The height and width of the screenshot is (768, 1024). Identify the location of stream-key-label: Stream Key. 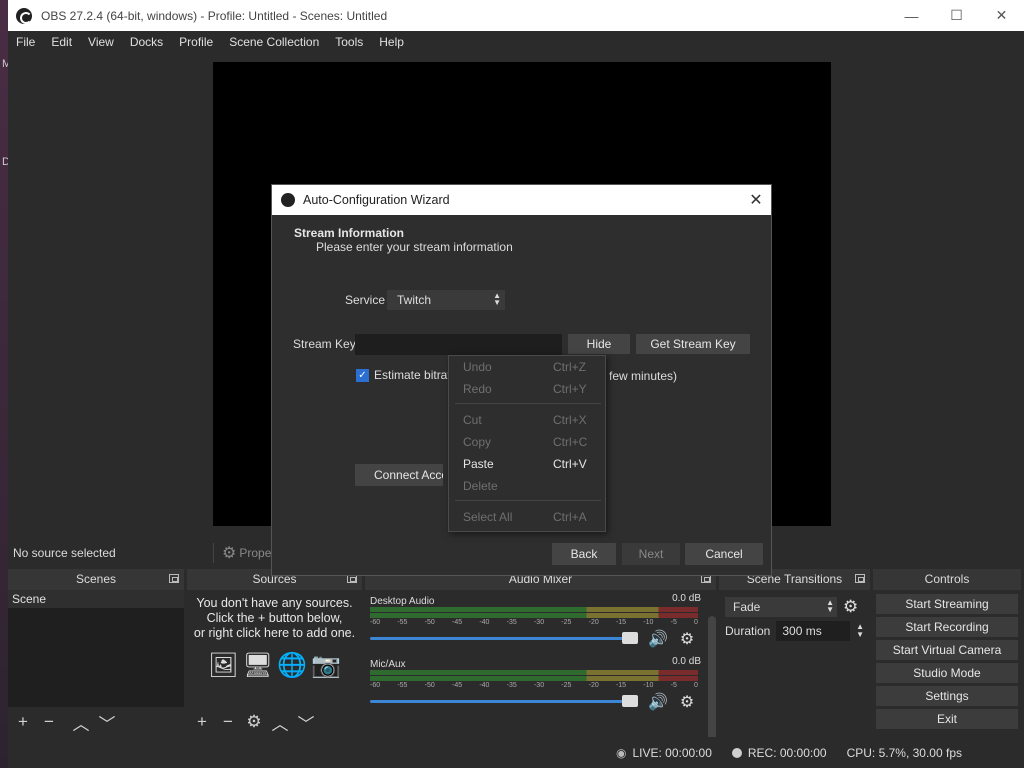
(324, 344).